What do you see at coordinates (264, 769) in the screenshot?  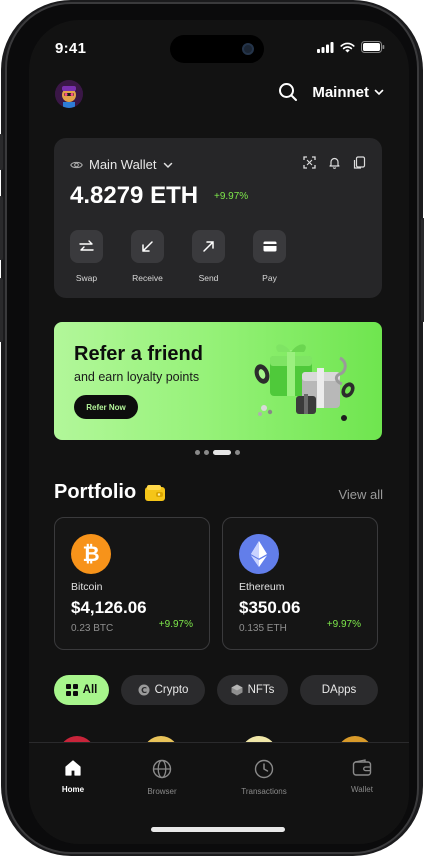 I see `clock-icon` at bounding box center [264, 769].